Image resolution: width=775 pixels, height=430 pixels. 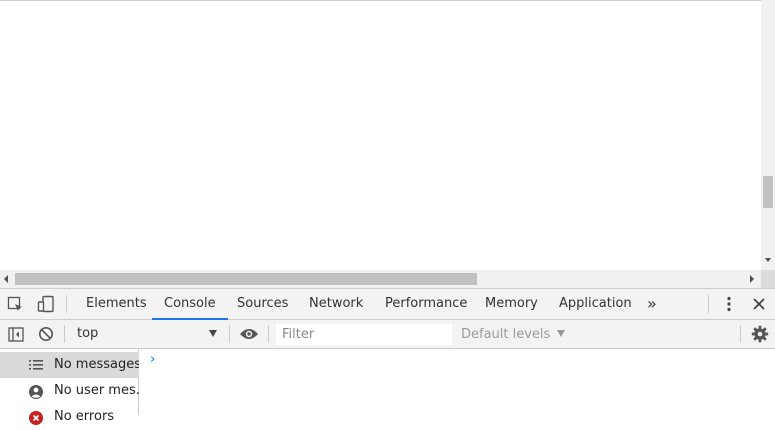 What do you see at coordinates (46, 334) in the screenshot?
I see `clear-console-icon` at bounding box center [46, 334].